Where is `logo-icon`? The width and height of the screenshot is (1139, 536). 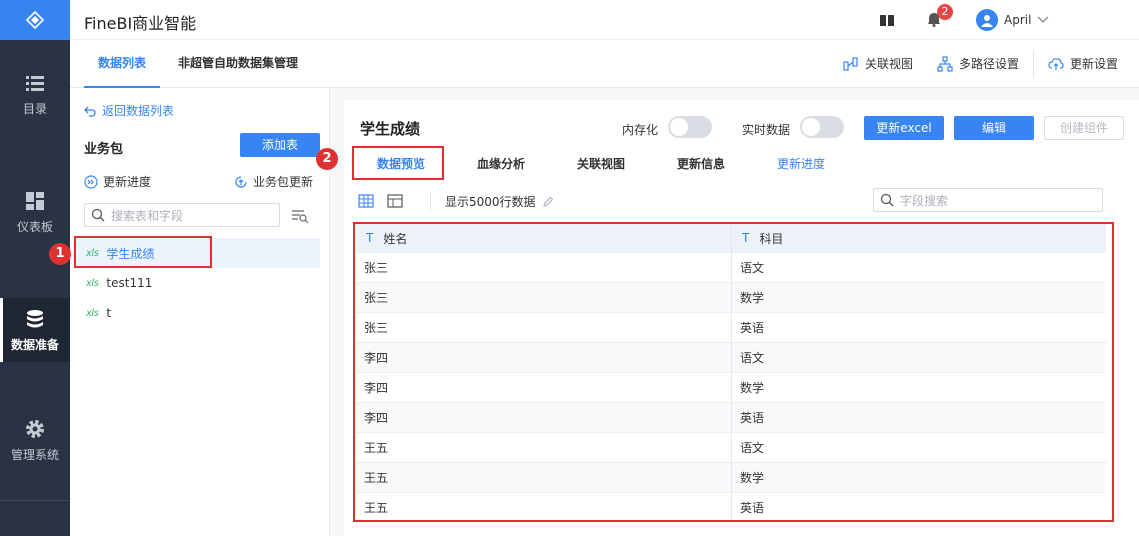 logo-icon is located at coordinates (35, 20).